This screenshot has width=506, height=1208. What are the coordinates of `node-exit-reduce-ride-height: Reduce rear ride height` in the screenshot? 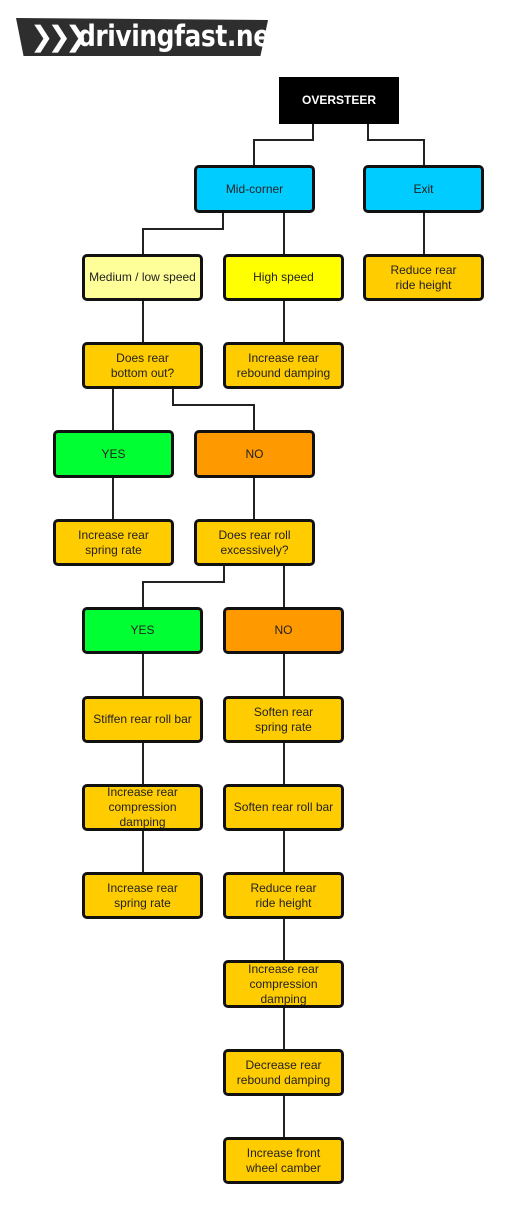 It's located at (423, 277).